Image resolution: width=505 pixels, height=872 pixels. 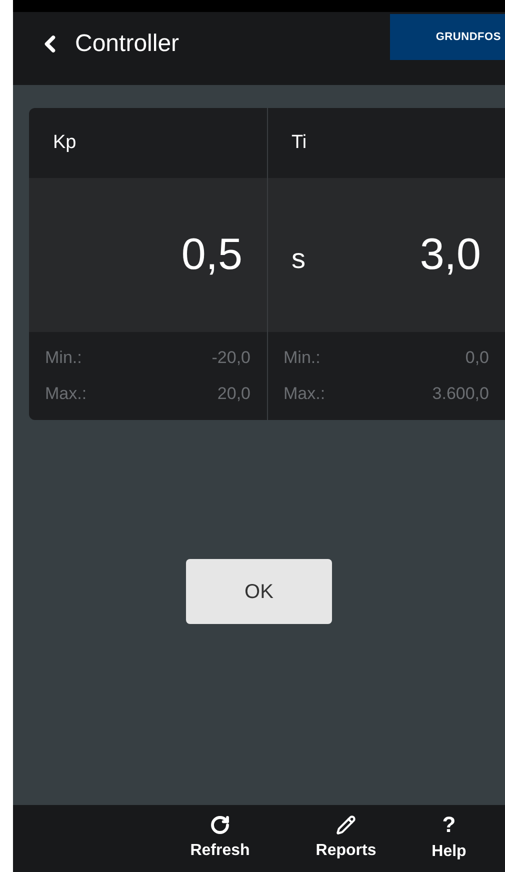 I want to click on max-value: 20,0, so click(x=233, y=394).